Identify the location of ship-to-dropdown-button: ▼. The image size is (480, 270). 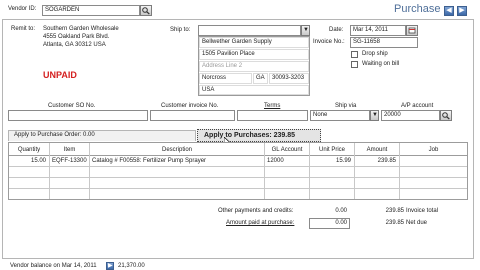
(305, 30).